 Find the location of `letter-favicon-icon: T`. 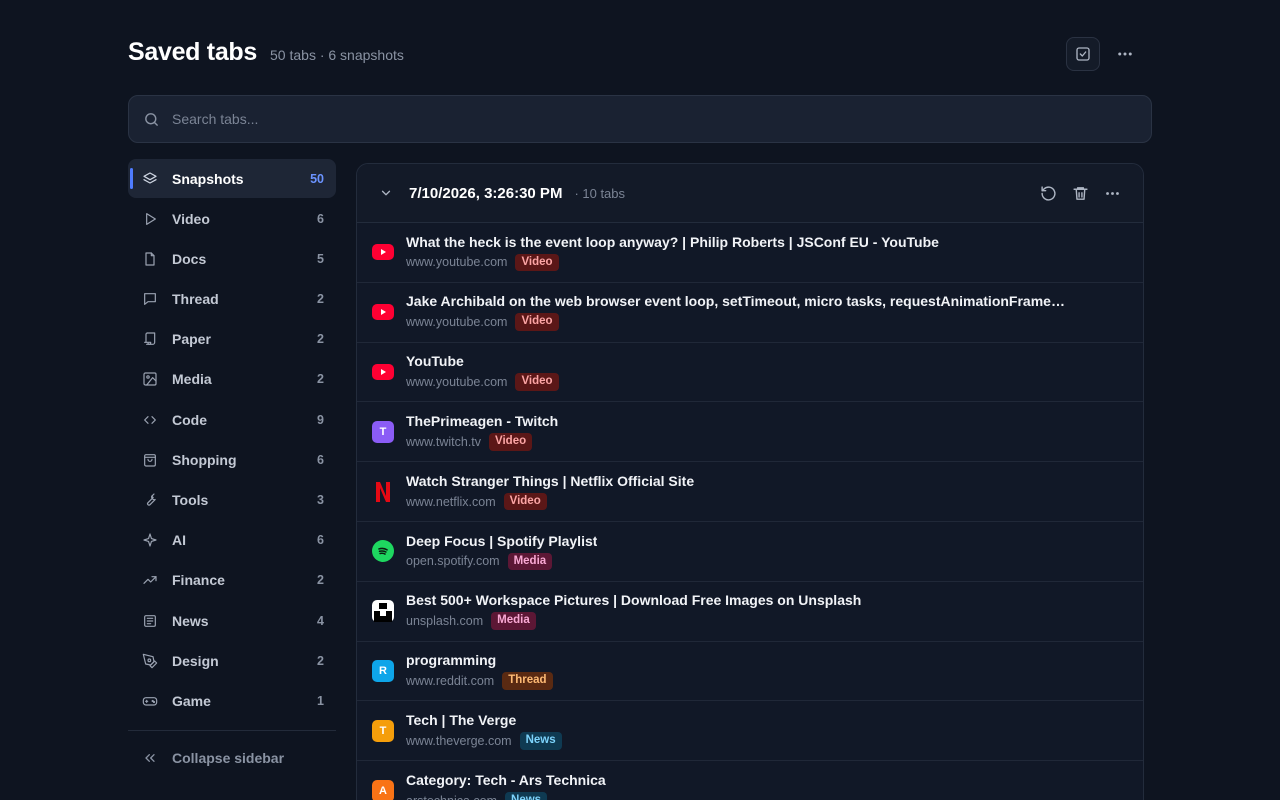

letter-favicon-icon: T is located at coordinates (383, 431).